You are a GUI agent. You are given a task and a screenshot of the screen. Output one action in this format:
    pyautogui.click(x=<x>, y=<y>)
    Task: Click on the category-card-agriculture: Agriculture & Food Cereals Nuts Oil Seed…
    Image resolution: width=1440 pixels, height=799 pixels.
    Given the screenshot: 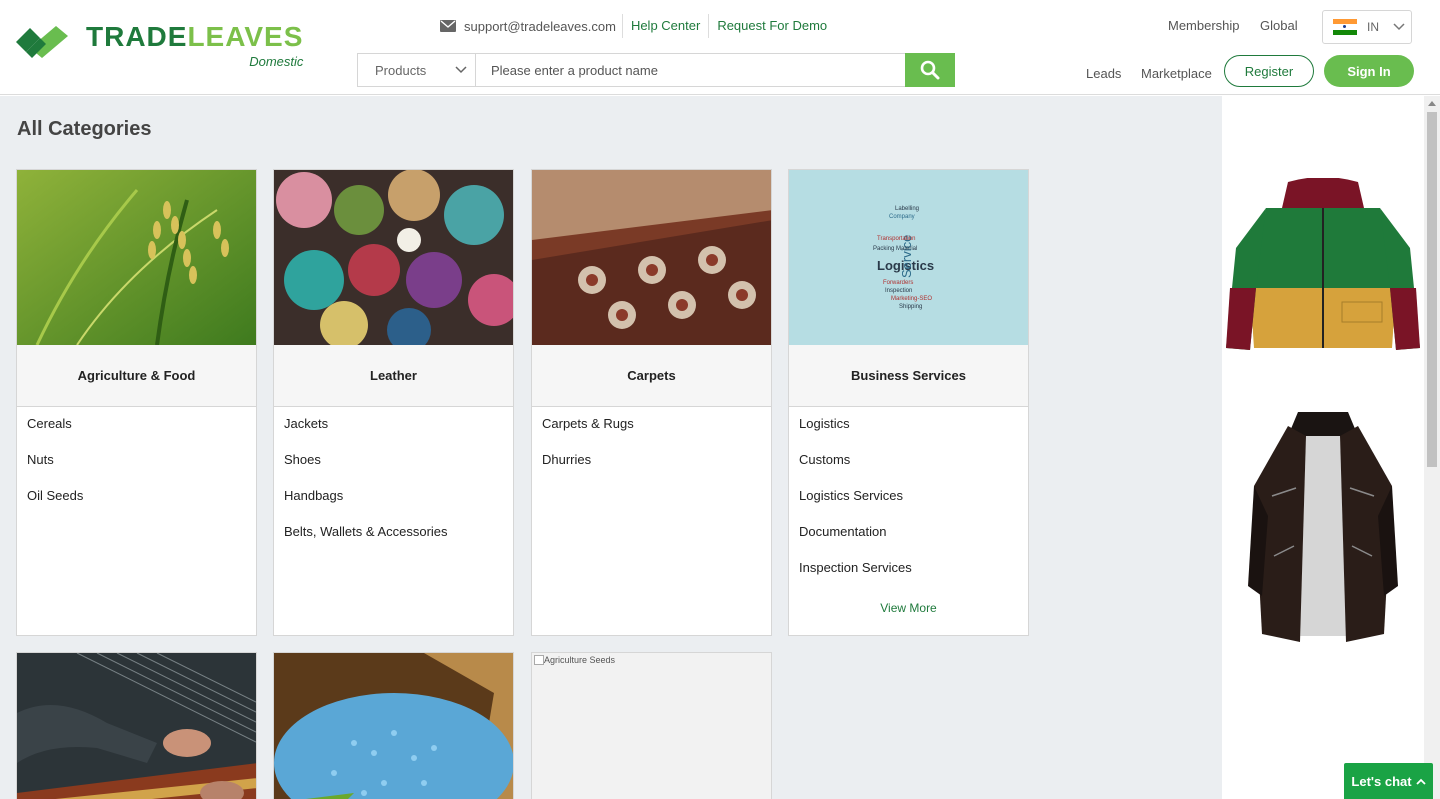 What is the action you would take?
    pyautogui.click(x=136, y=402)
    